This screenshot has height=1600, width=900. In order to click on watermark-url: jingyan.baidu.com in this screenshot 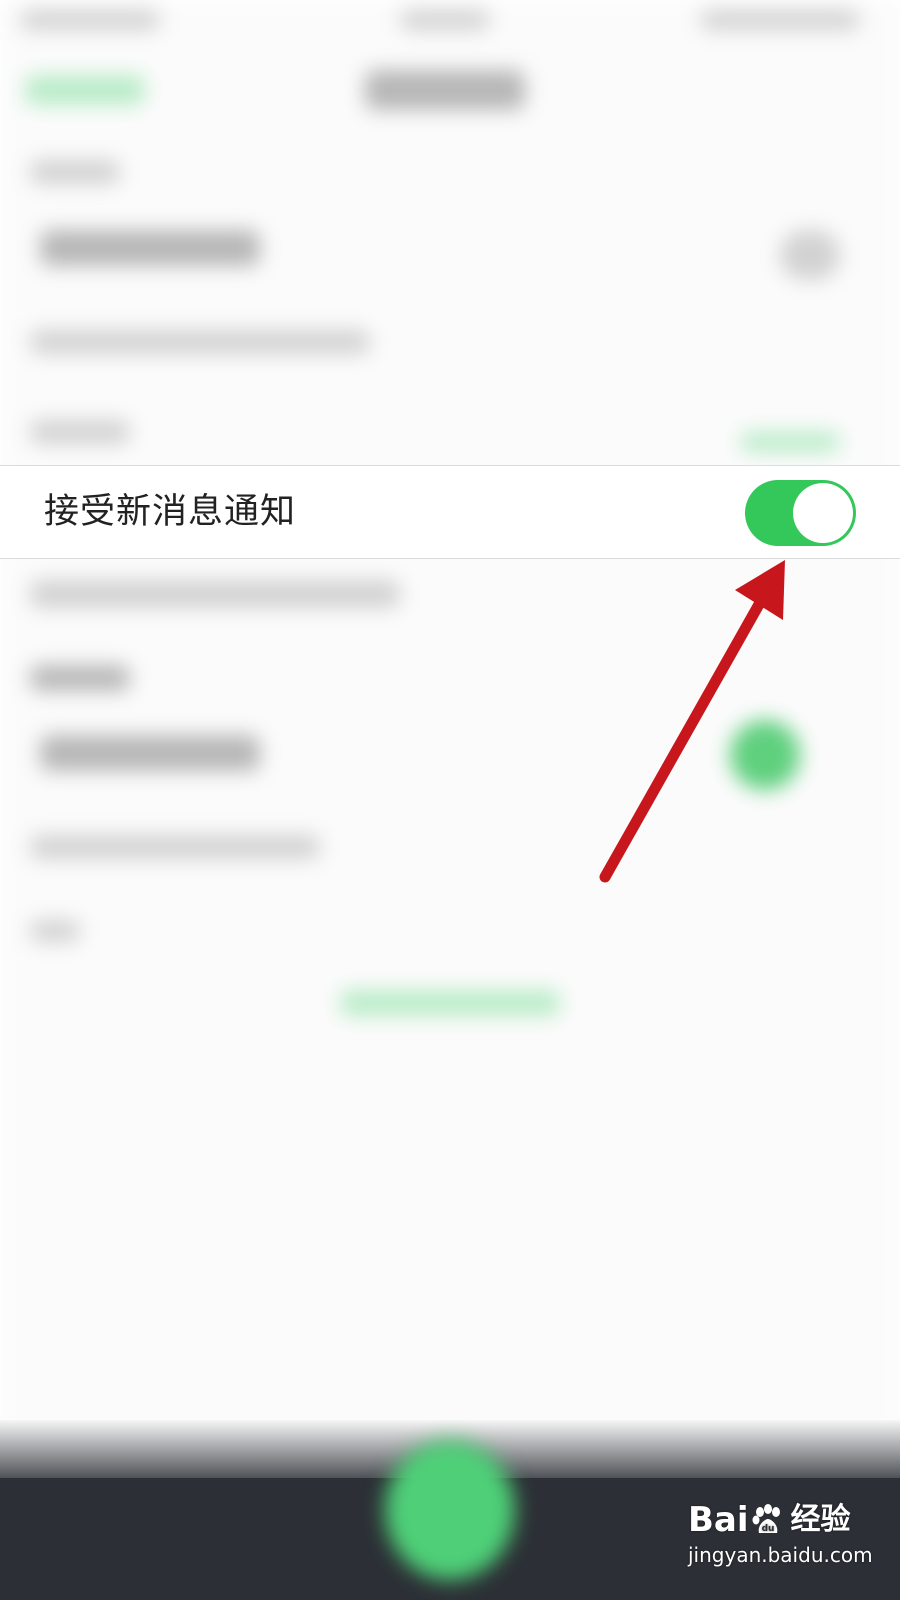, I will do `click(780, 1555)`.